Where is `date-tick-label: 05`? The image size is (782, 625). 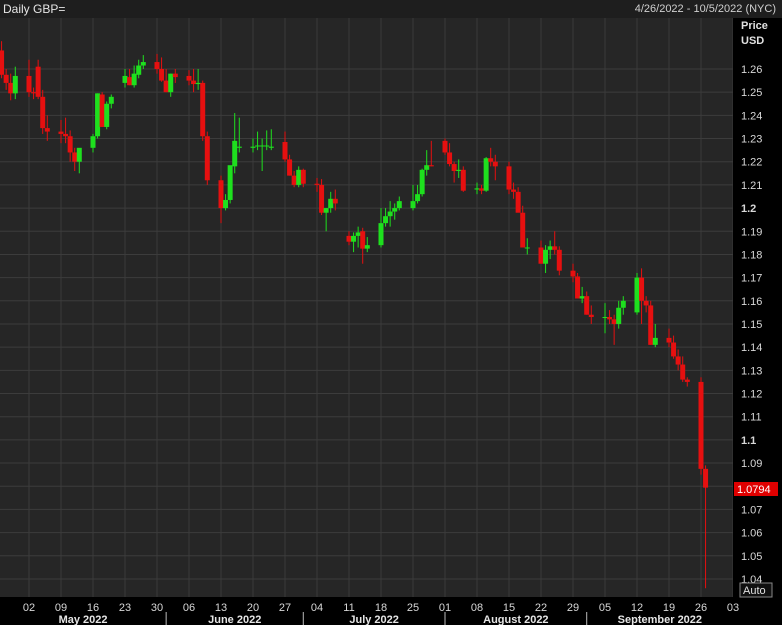
date-tick-label: 05 is located at coordinates (605, 608).